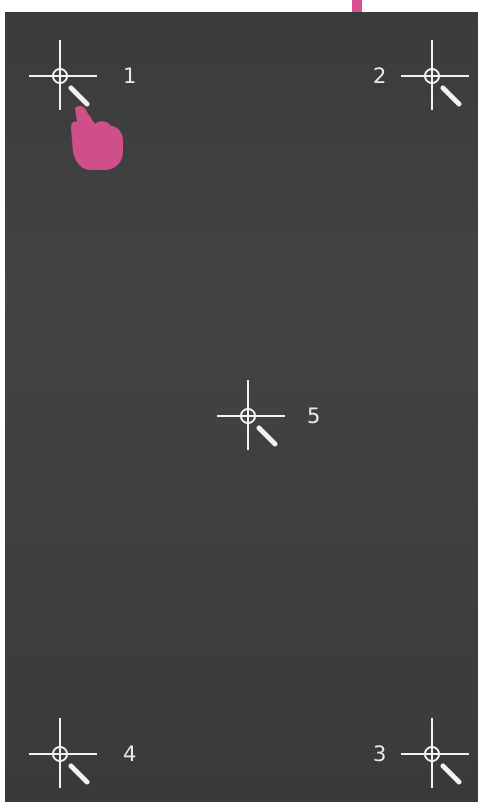  Describe the element at coordinates (130, 754) in the screenshot. I see `target-number-label: 4` at that location.